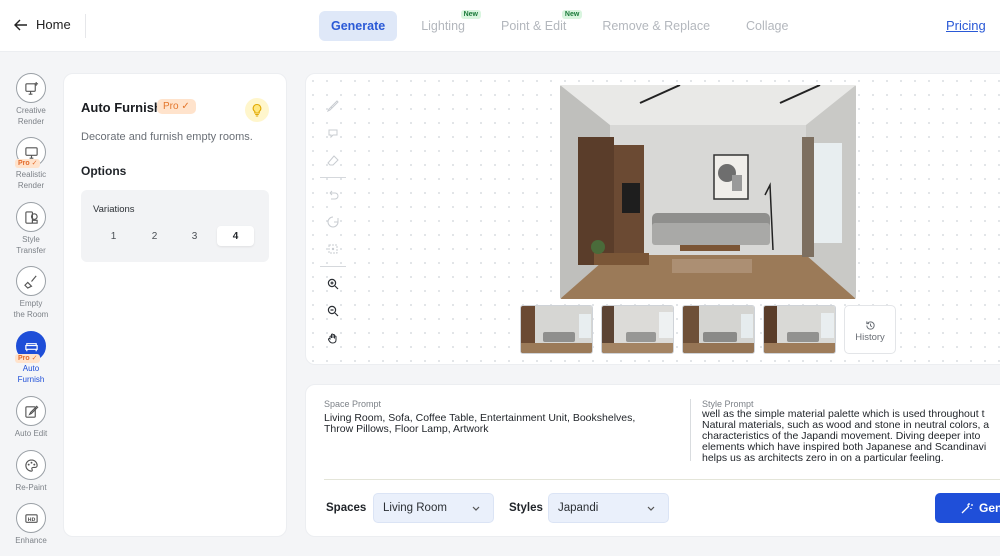 The width and height of the screenshot is (1000, 556). I want to click on style-transfer-icon, so click(31, 217).